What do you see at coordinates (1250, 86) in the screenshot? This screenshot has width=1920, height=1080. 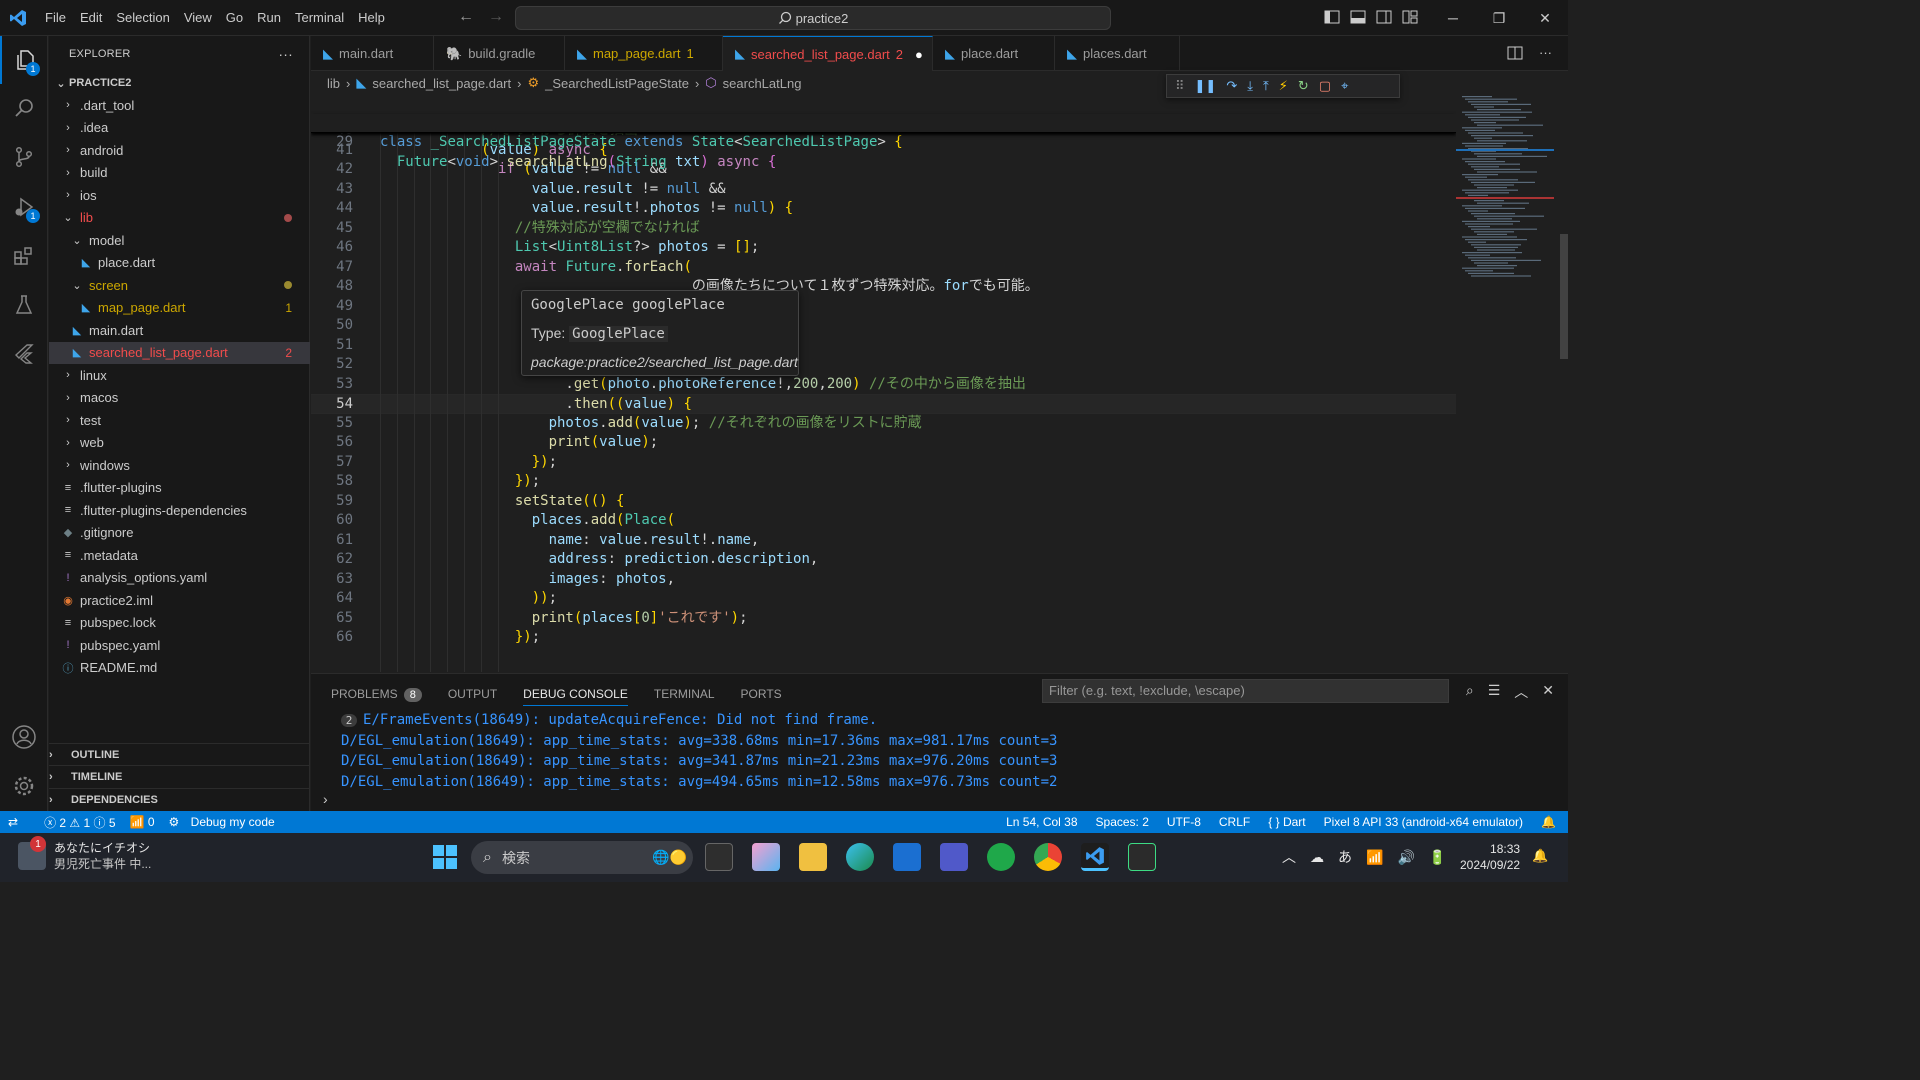 I see `step-into-icon: ⤓` at bounding box center [1250, 86].